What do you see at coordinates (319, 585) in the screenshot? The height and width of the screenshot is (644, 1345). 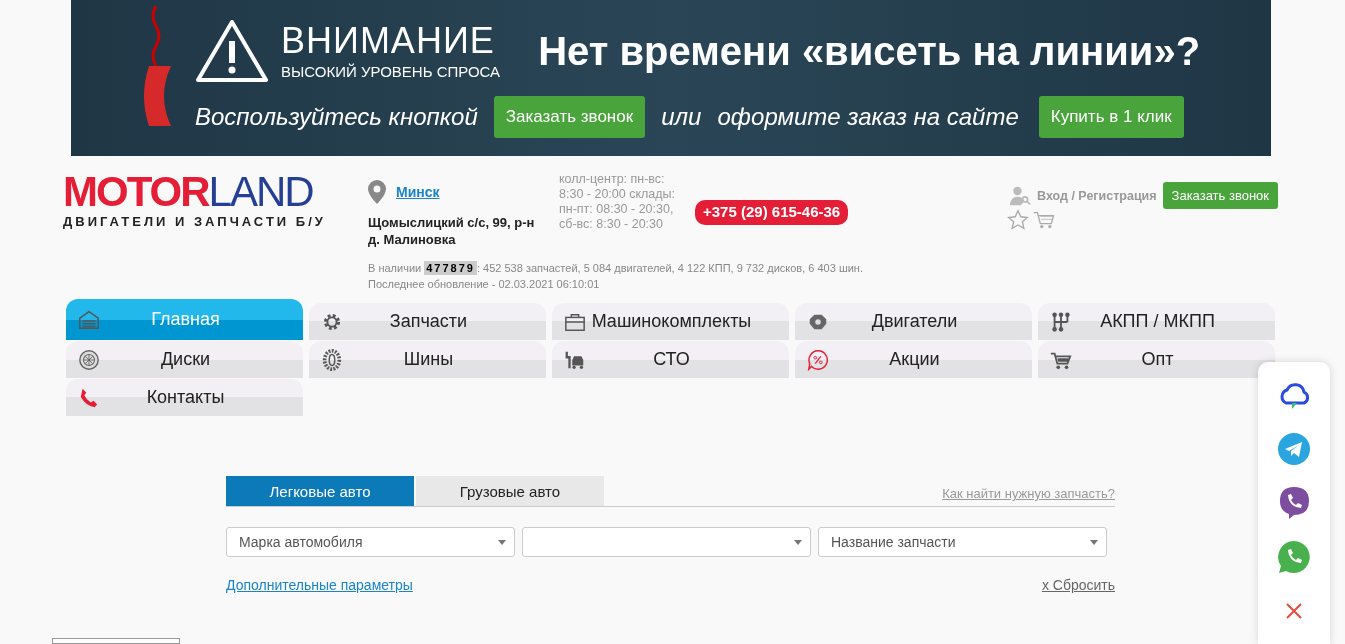 I see `more-options-link: Дополнительные параметры` at bounding box center [319, 585].